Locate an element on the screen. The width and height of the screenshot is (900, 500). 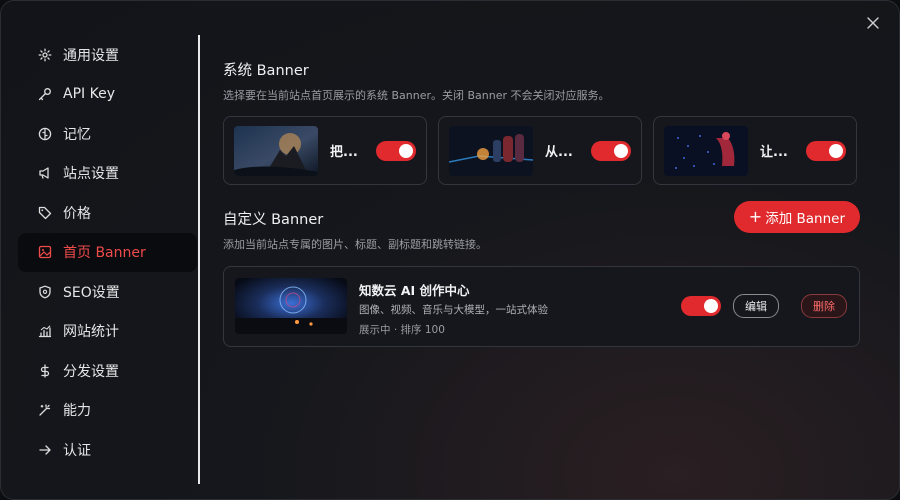
sidebar-item-label: 站点设置 is located at coordinates (91, 174).